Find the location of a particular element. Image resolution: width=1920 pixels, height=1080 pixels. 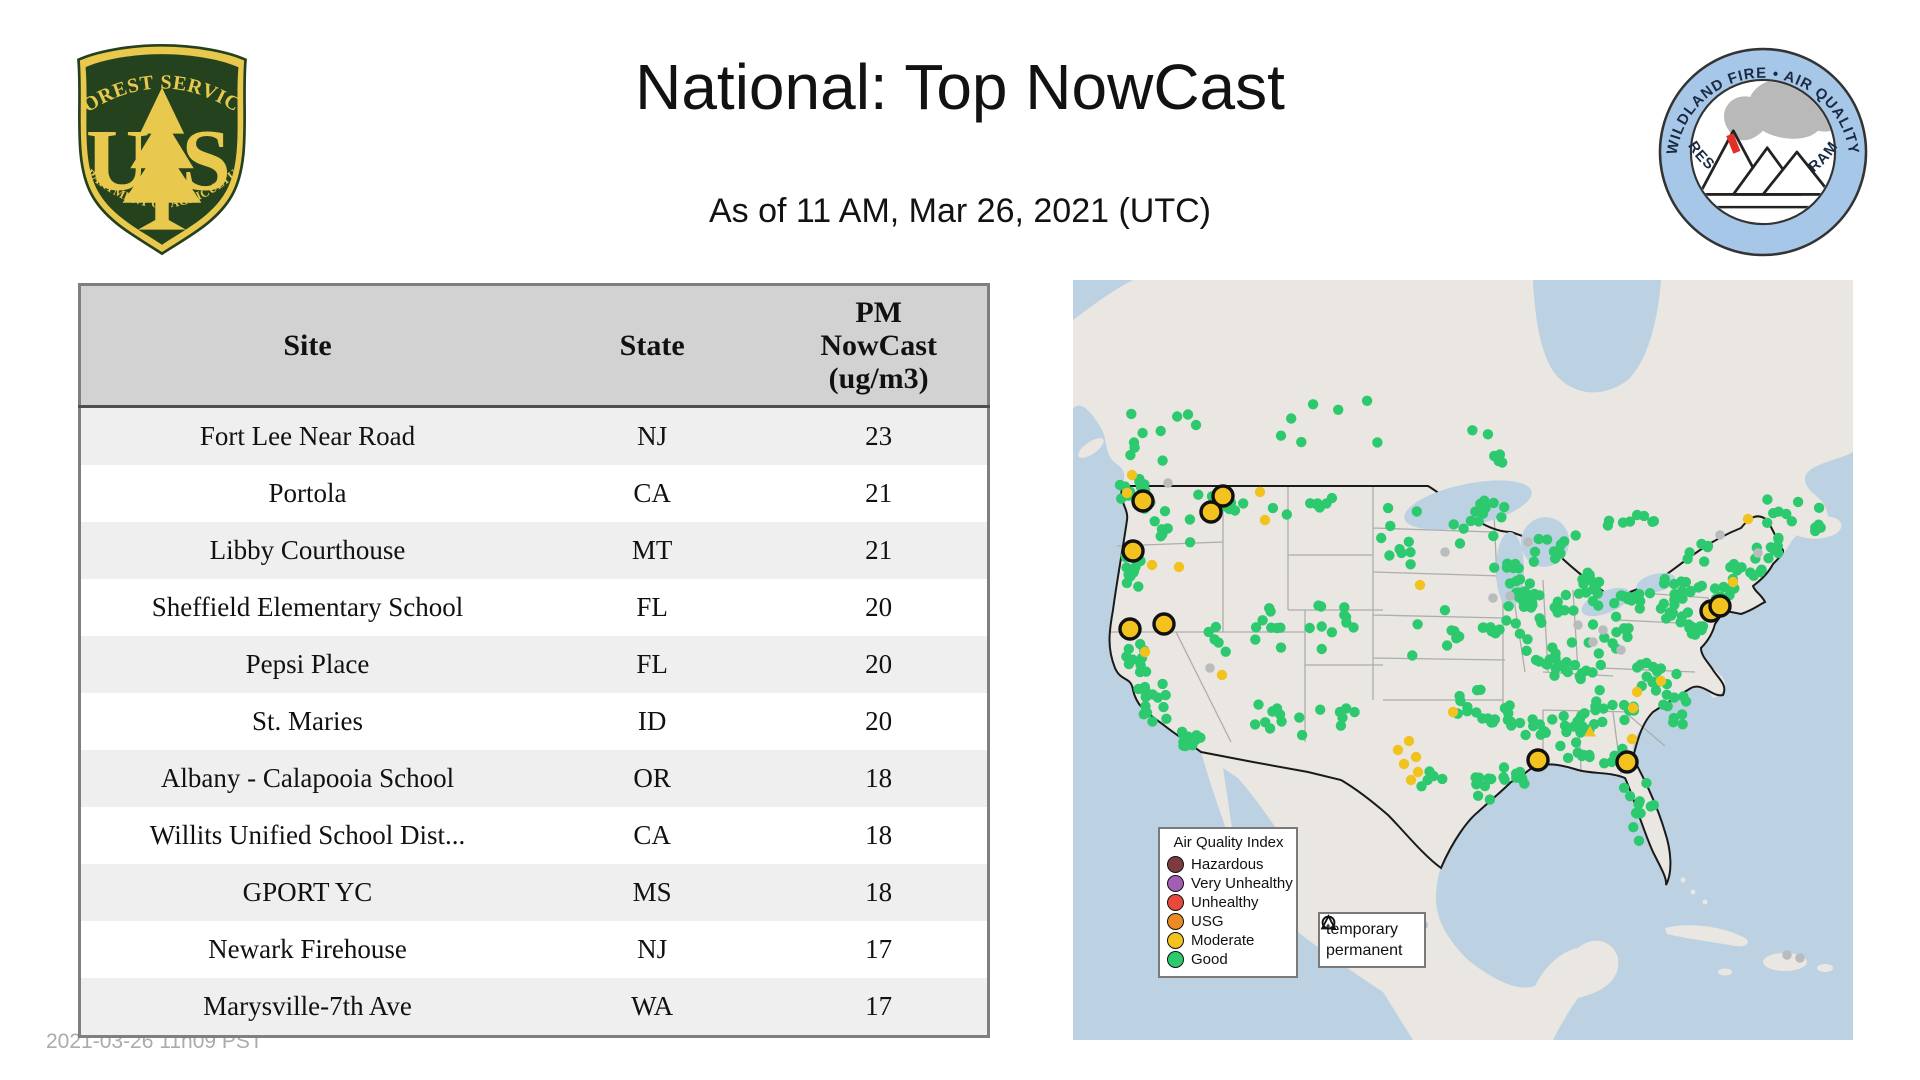

table-row: Libby Courthouse MT 21 is located at coordinates (534, 550).